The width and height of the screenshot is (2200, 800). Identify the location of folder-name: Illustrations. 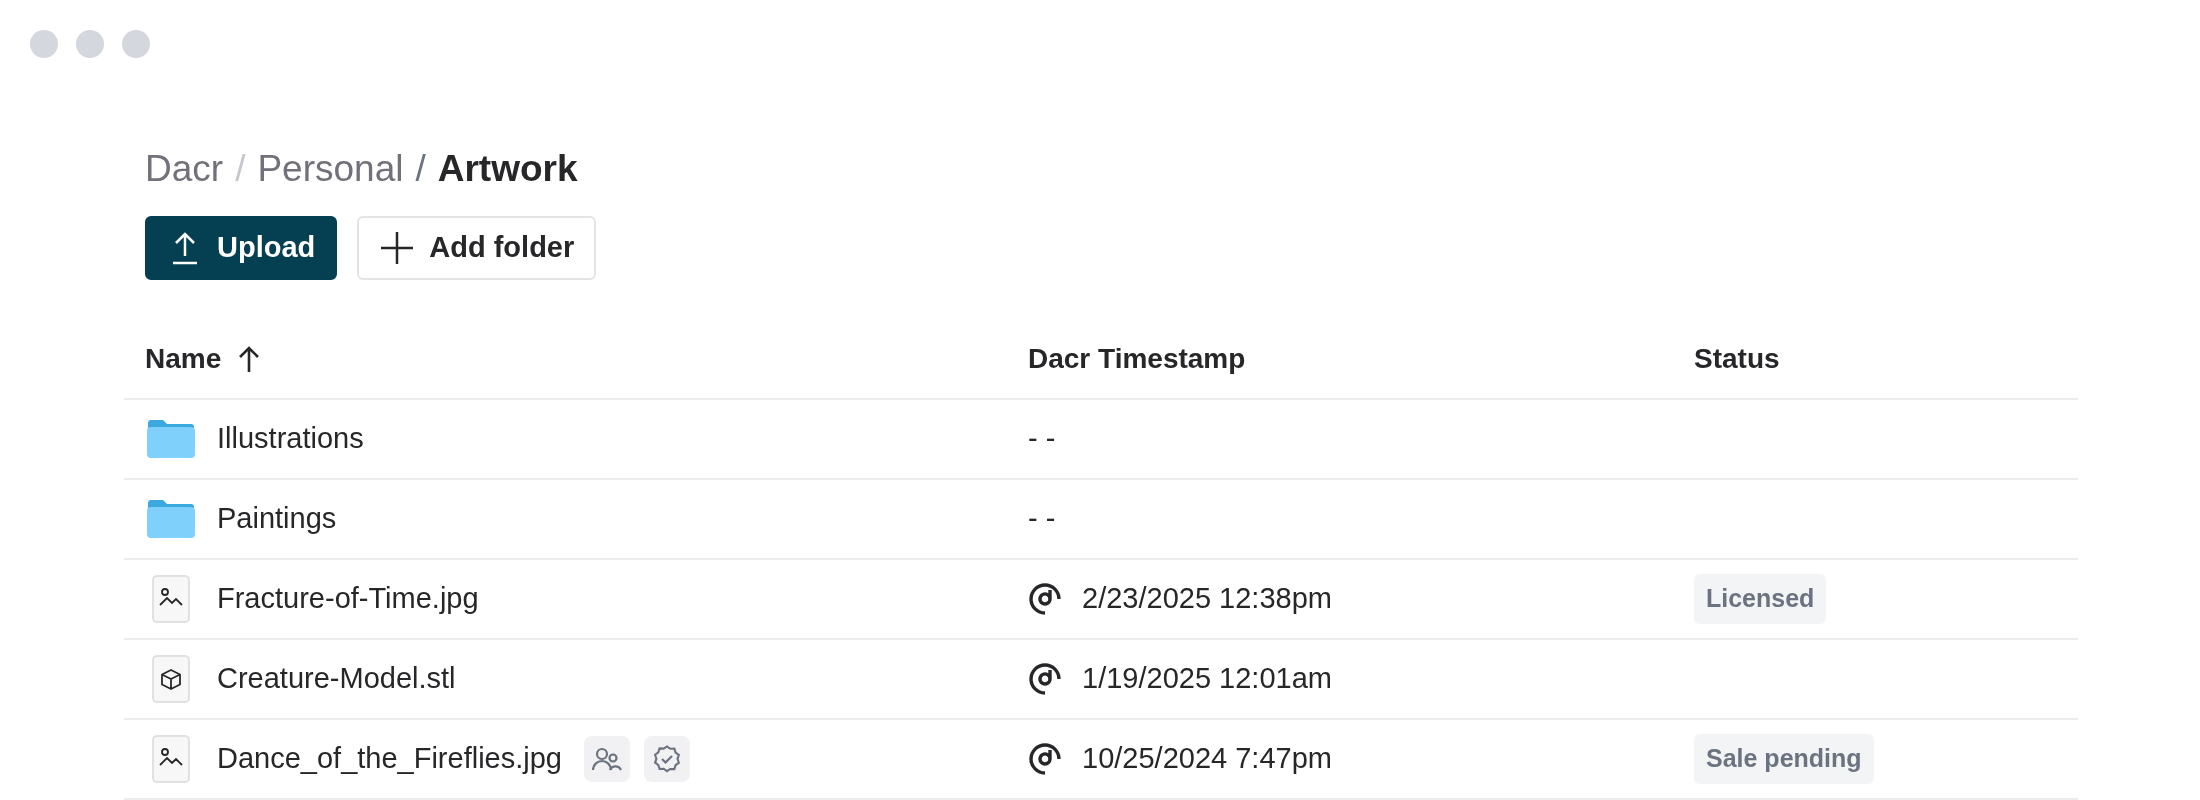
(290, 439).